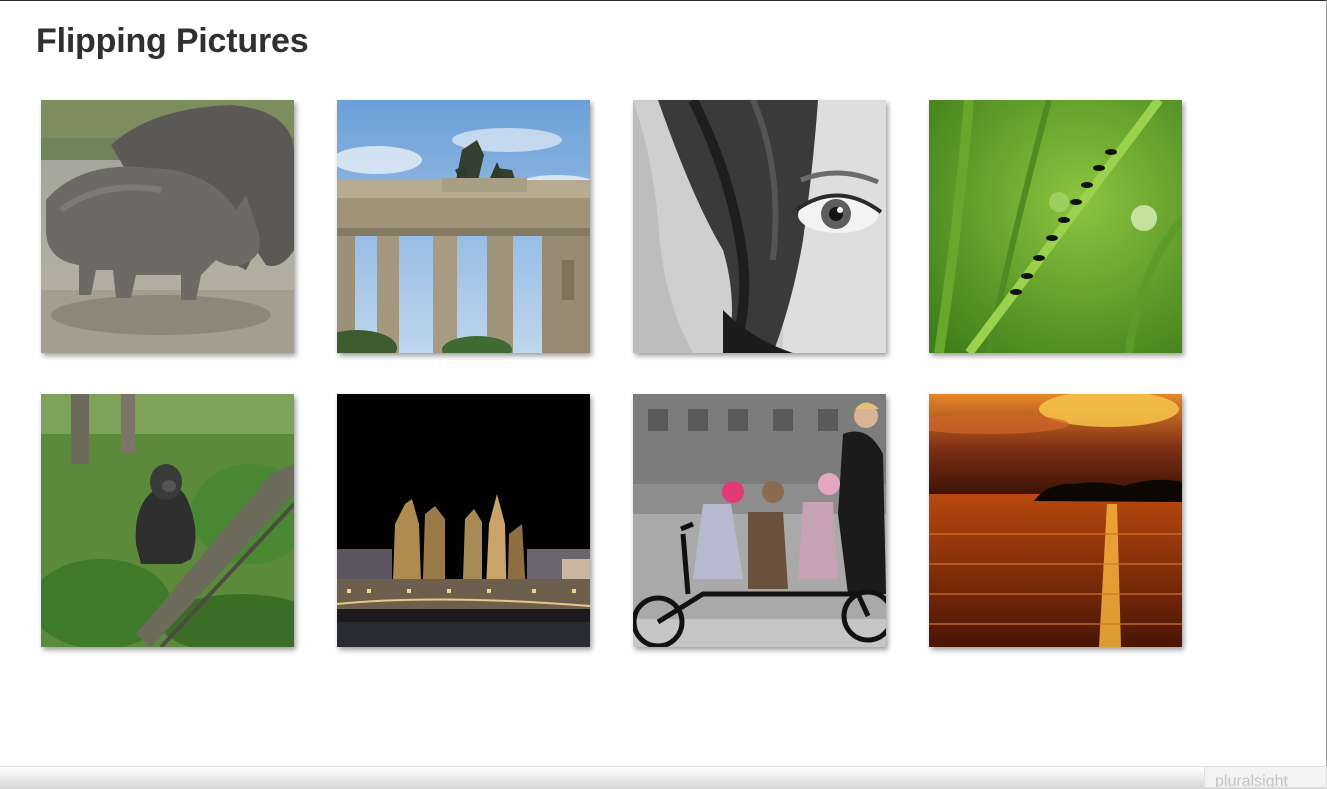  I want to click on gorilla-photo, so click(167, 520).